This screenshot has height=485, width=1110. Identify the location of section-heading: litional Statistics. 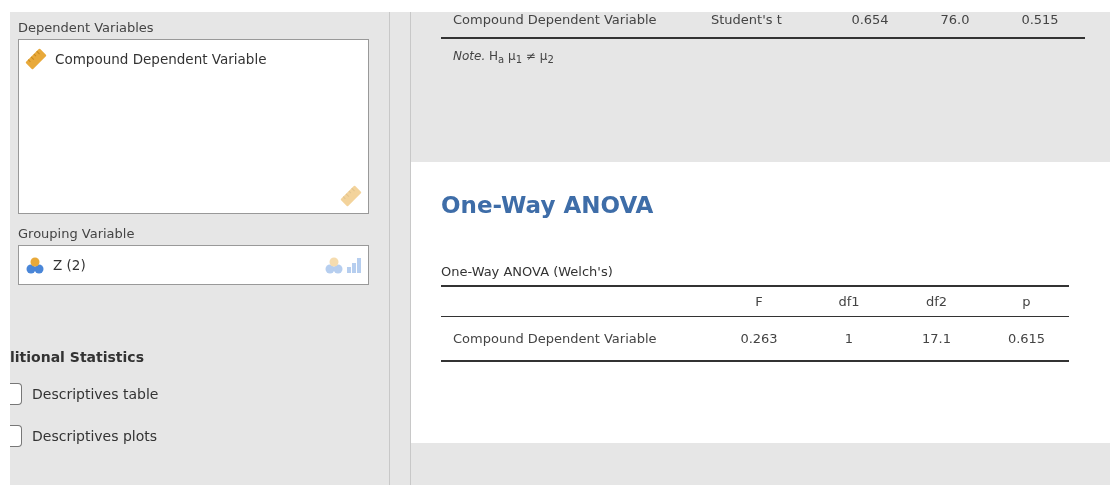
(77, 357).